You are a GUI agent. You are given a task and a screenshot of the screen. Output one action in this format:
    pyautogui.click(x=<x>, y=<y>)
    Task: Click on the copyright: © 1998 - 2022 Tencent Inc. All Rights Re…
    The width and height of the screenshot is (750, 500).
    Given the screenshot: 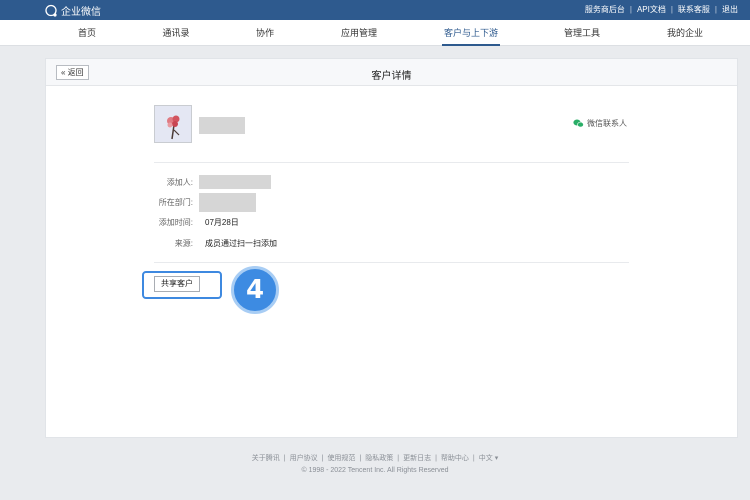 What is the action you would take?
    pyautogui.click(x=375, y=470)
    